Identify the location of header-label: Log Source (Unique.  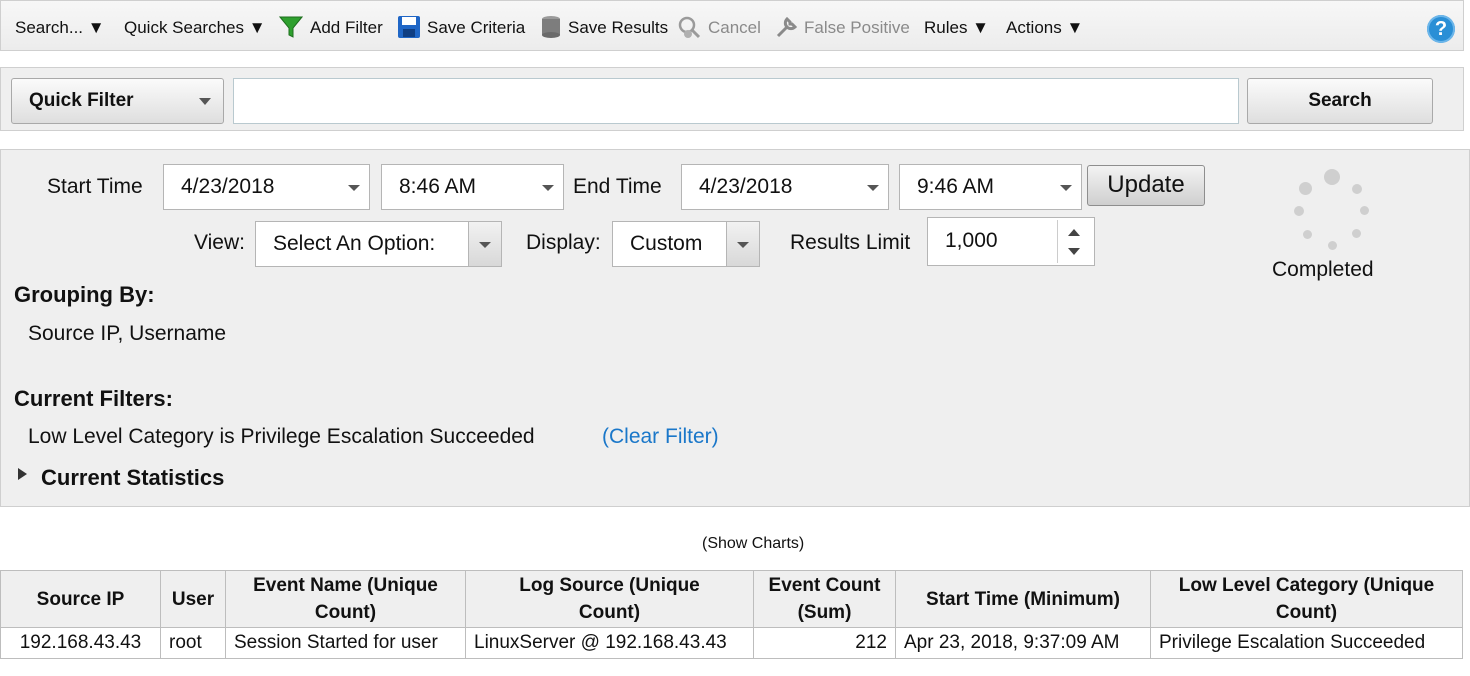
(609, 585).